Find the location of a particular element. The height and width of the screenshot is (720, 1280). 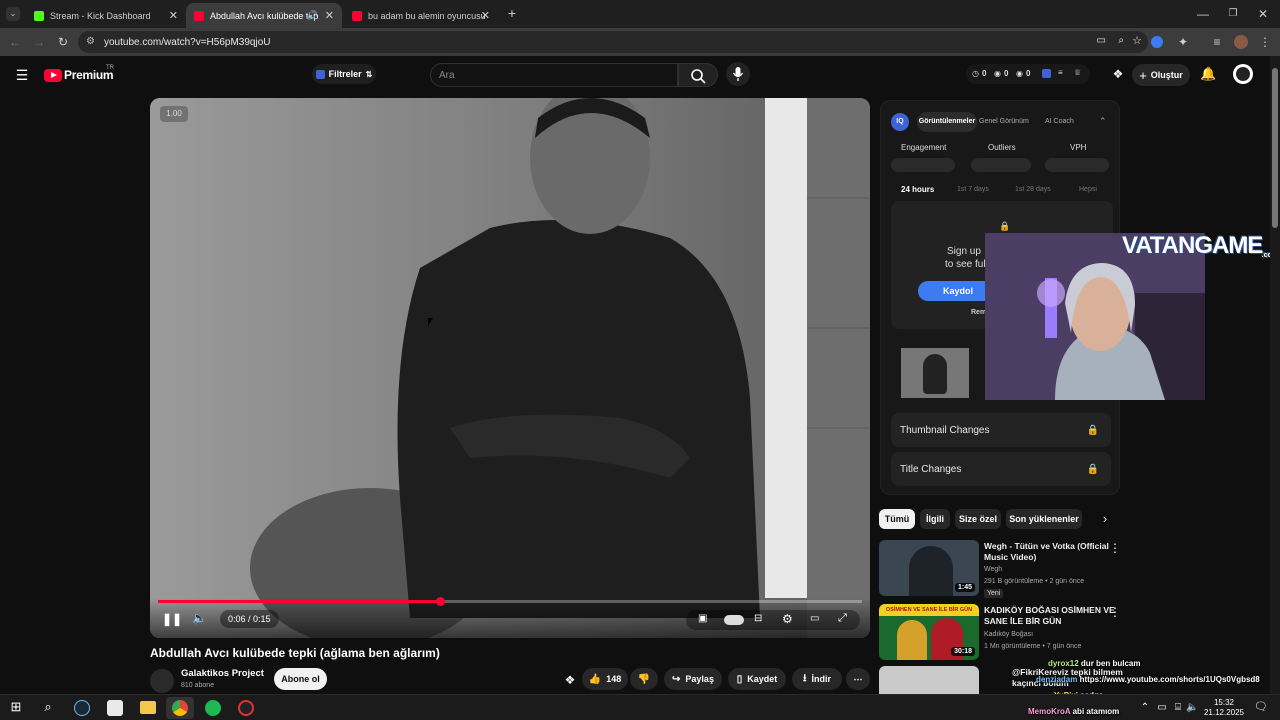

chevron-right-icon: › is located at coordinates (1105, 519).